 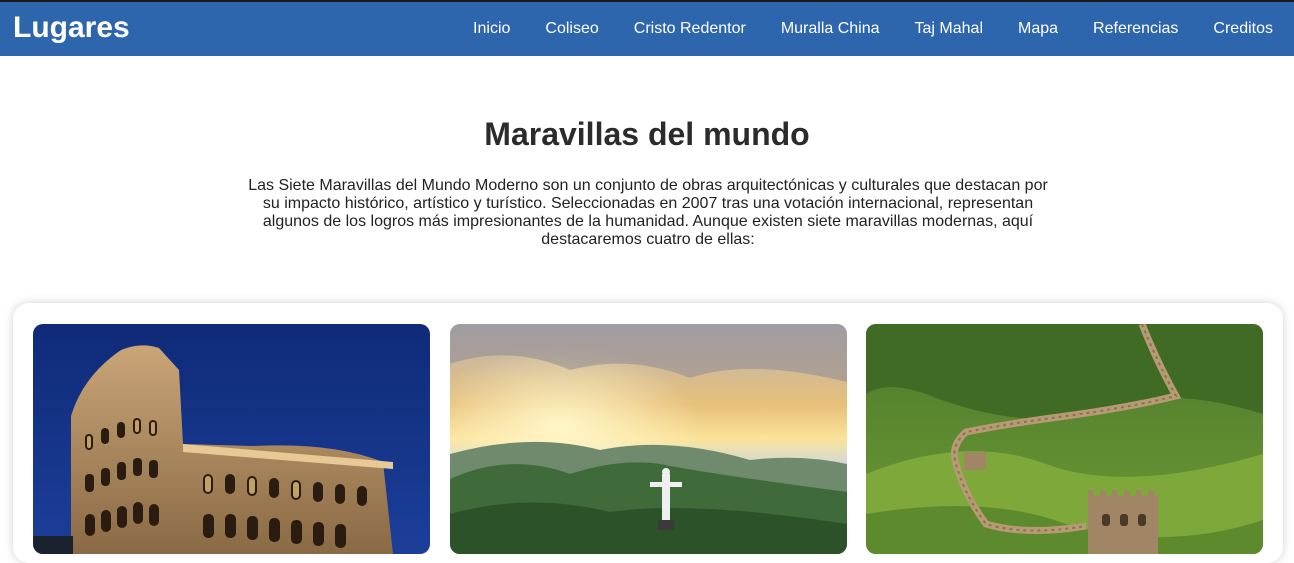 What do you see at coordinates (689, 29) in the screenshot?
I see `nav-link-cristo-redentor: Cristo Redentor` at bounding box center [689, 29].